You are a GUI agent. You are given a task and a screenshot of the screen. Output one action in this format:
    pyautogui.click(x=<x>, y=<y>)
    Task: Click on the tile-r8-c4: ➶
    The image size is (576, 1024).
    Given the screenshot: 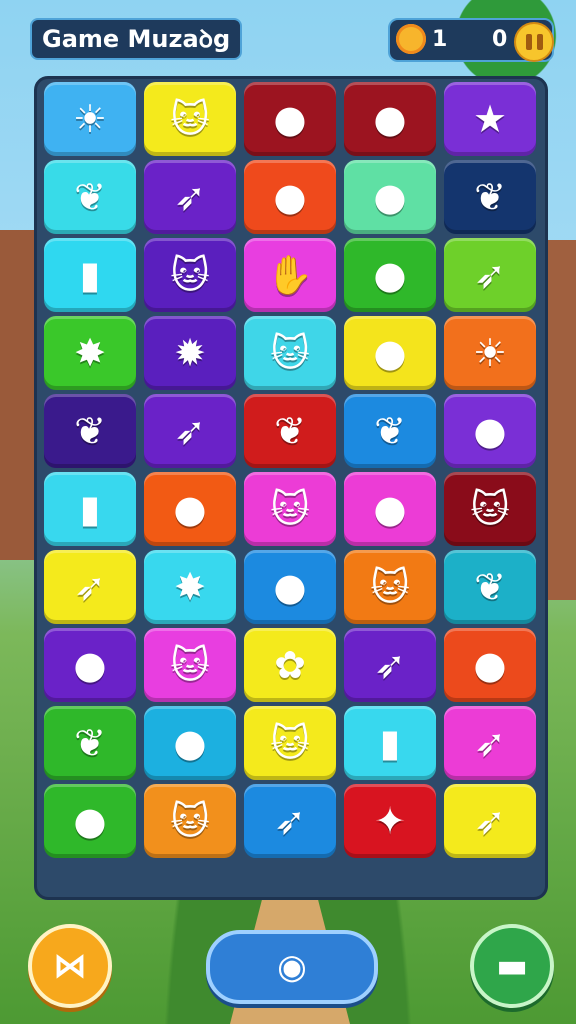 What is the action you would take?
    pyautogui.click(x=390, y=665)
    